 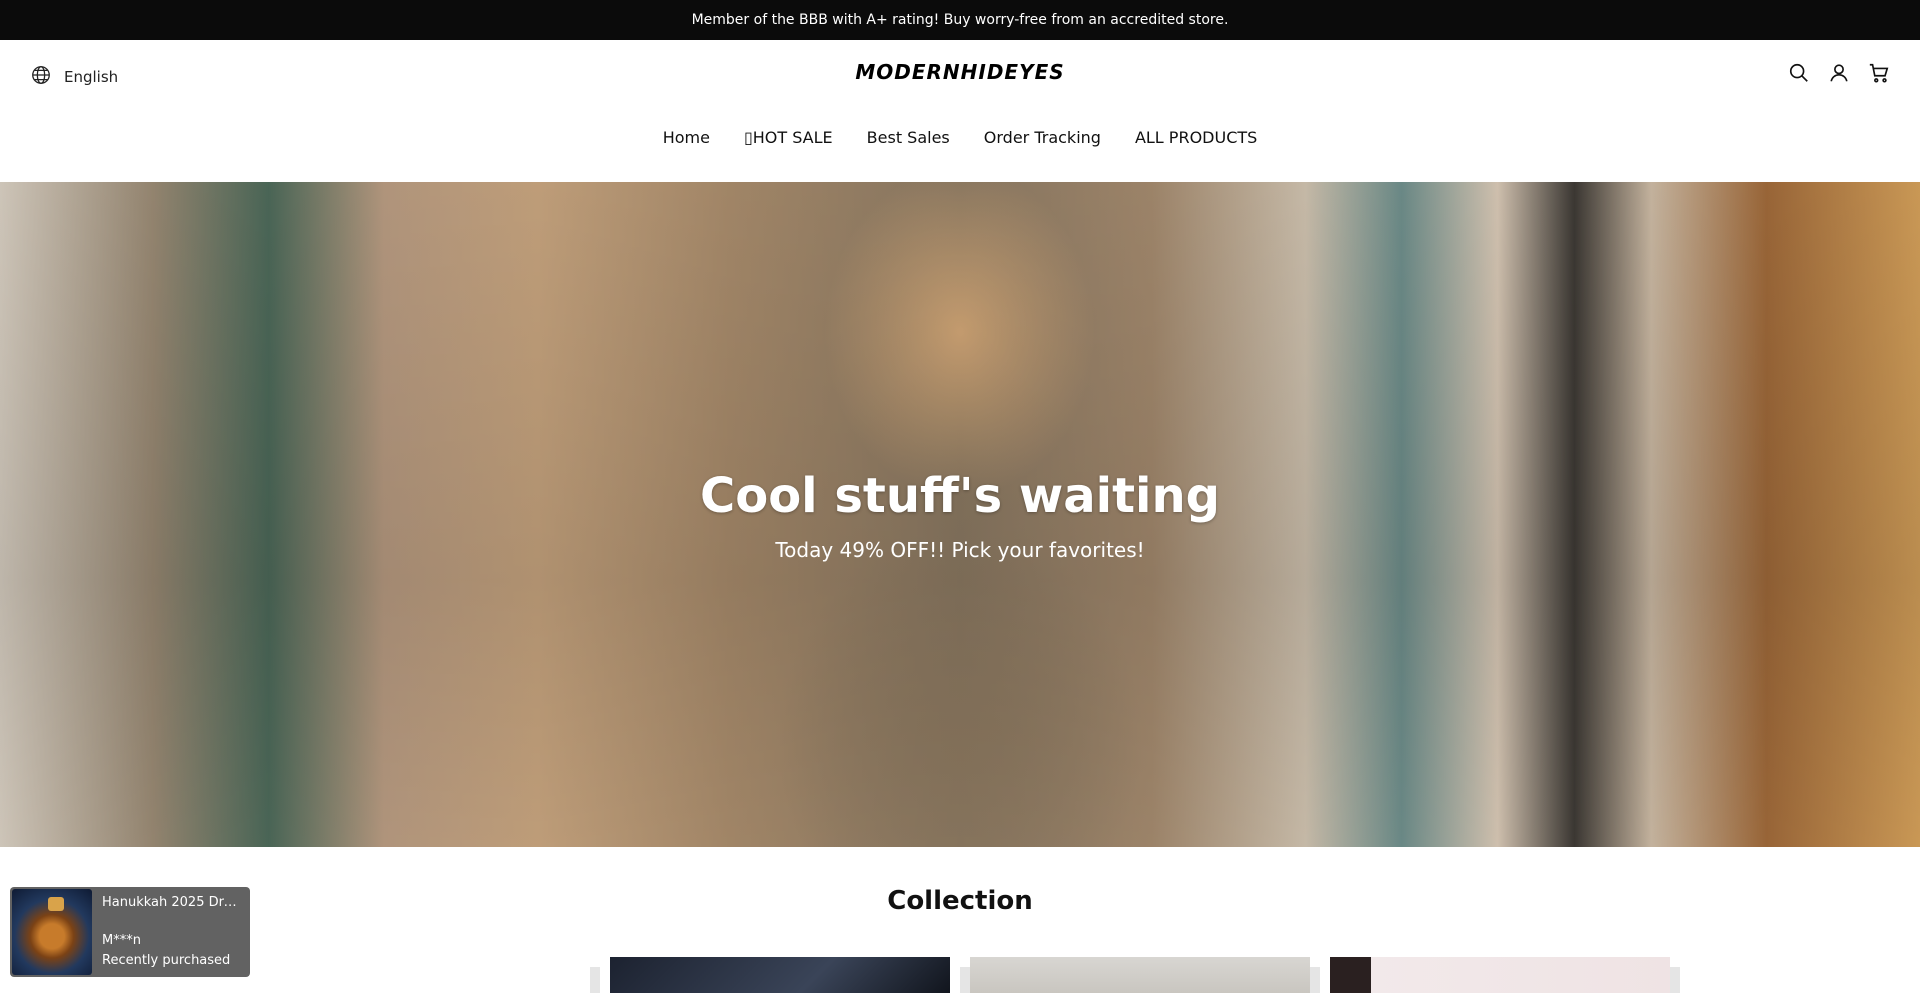 What do you see at coordinates (960, 901) in the screenshot?
I see `collection-heading: Collection` at bounding box center [960, 901].